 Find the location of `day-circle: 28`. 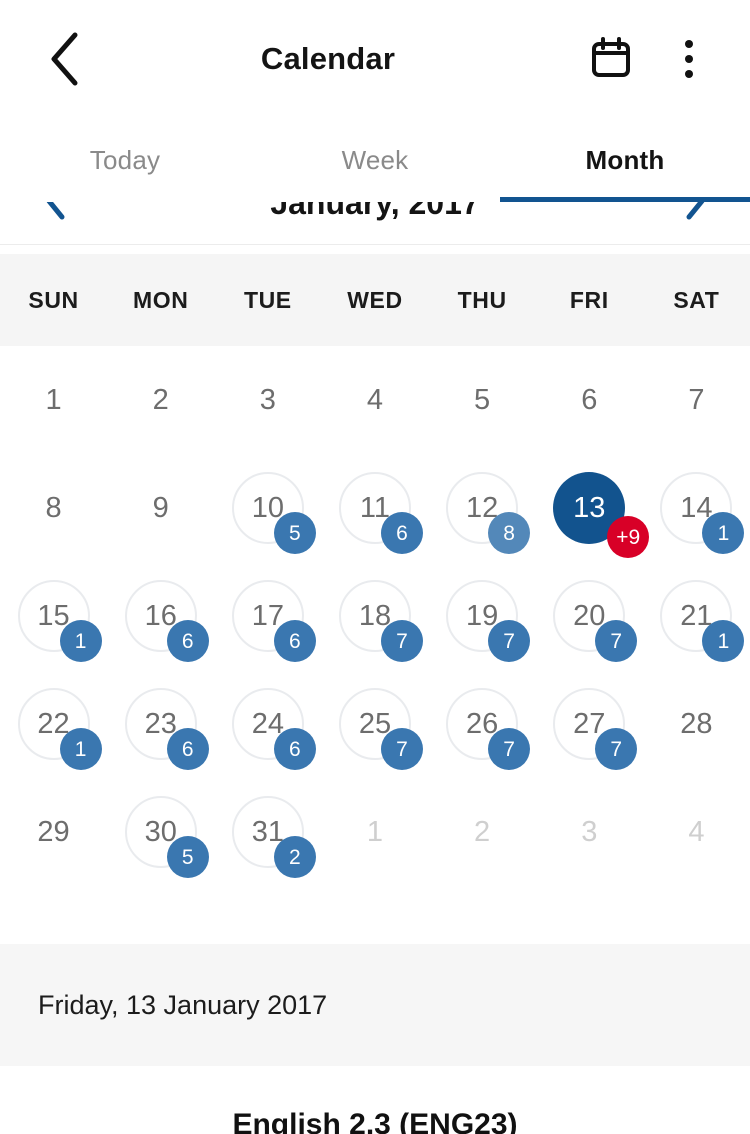

day-circle: 28 is located at coordinates (696, 724).